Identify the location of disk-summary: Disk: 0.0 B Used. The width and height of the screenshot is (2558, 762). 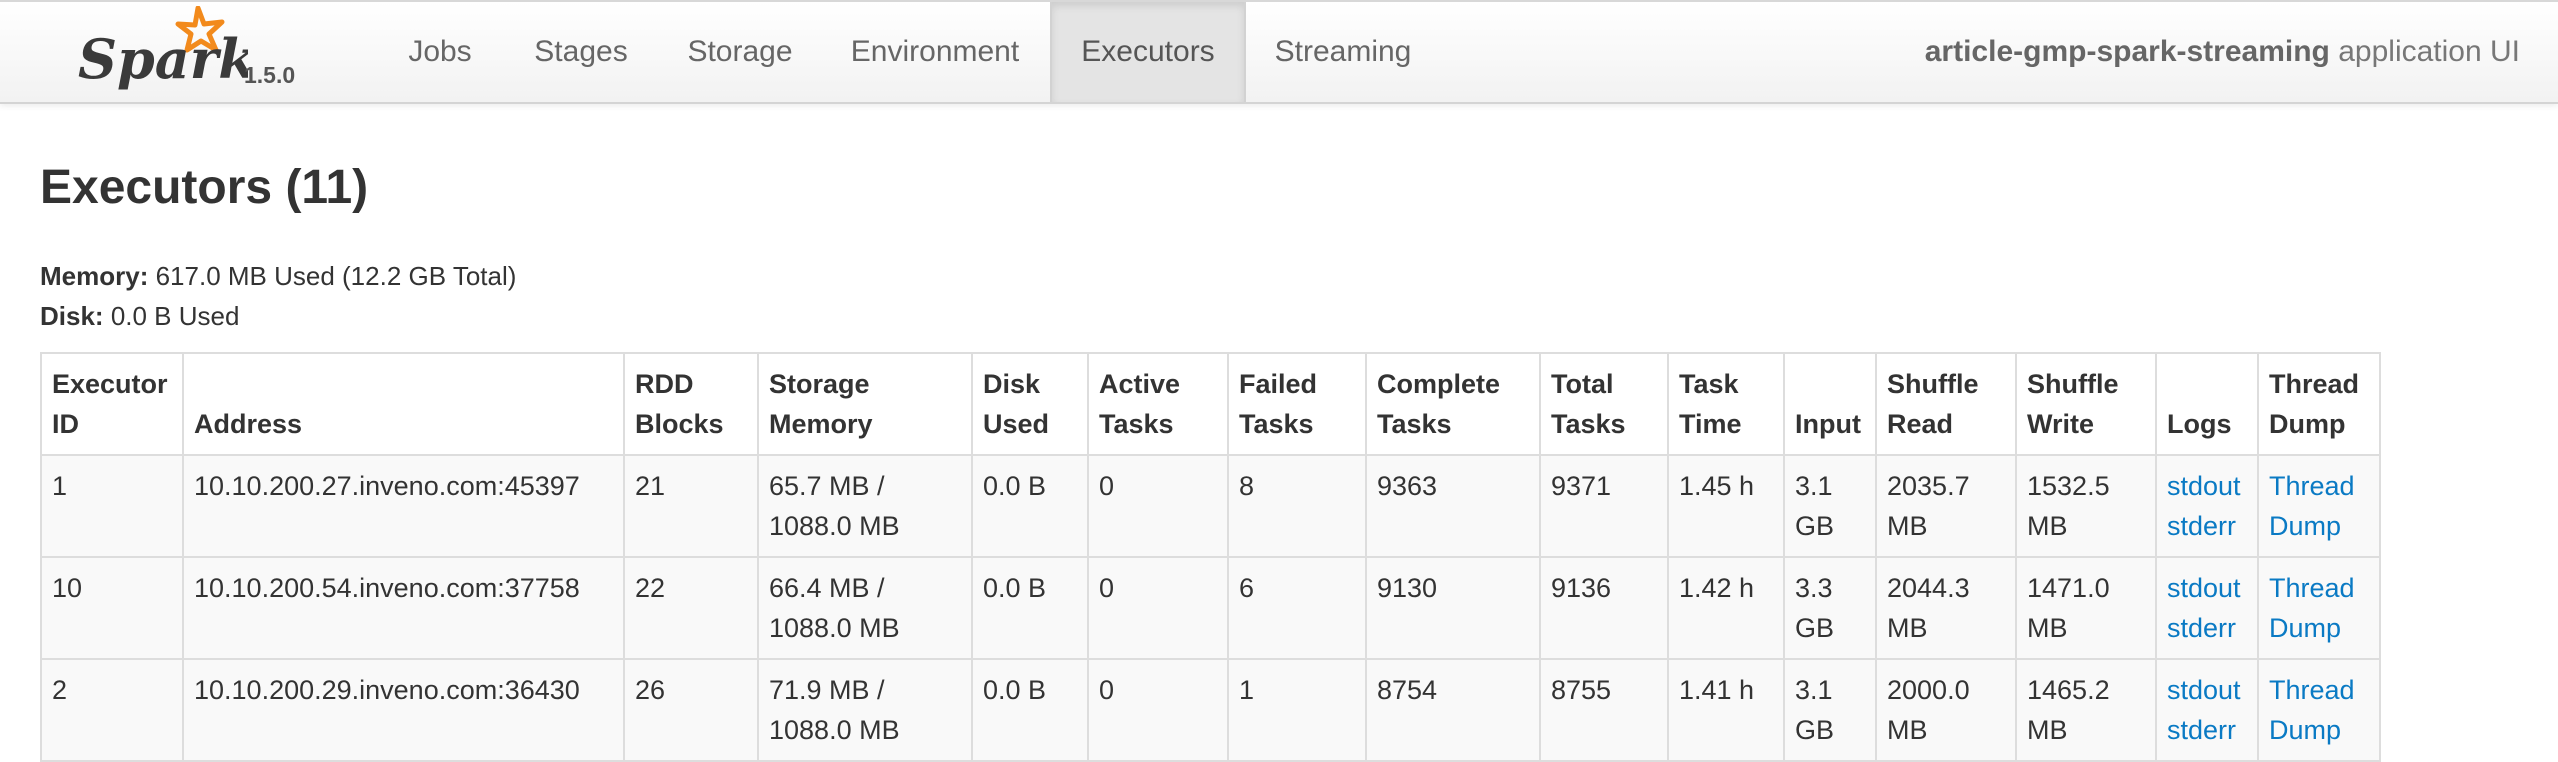
(278, 316).